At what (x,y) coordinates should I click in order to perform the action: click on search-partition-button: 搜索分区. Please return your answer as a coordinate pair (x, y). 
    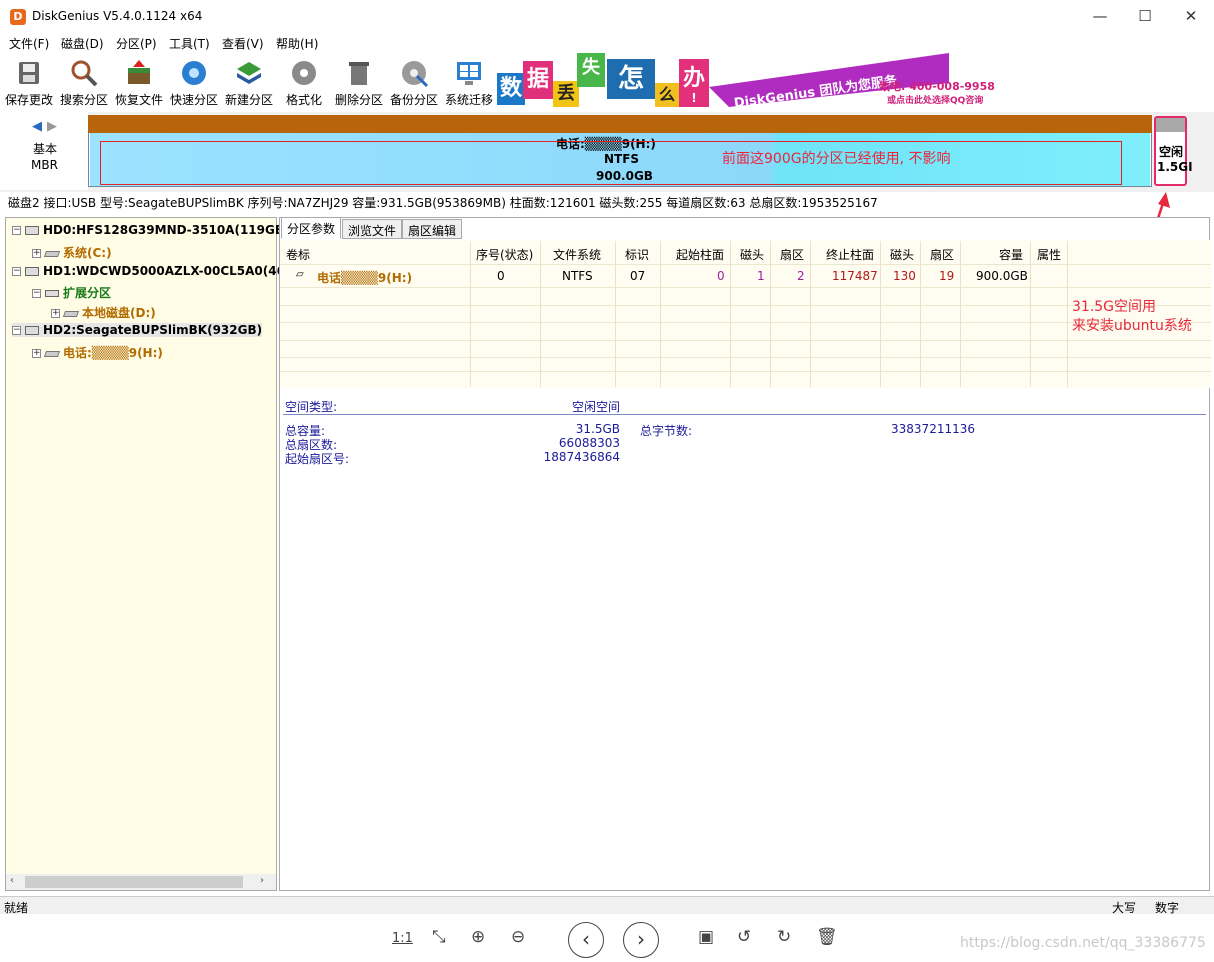
    Looking at the image, I should click on (84, 82).